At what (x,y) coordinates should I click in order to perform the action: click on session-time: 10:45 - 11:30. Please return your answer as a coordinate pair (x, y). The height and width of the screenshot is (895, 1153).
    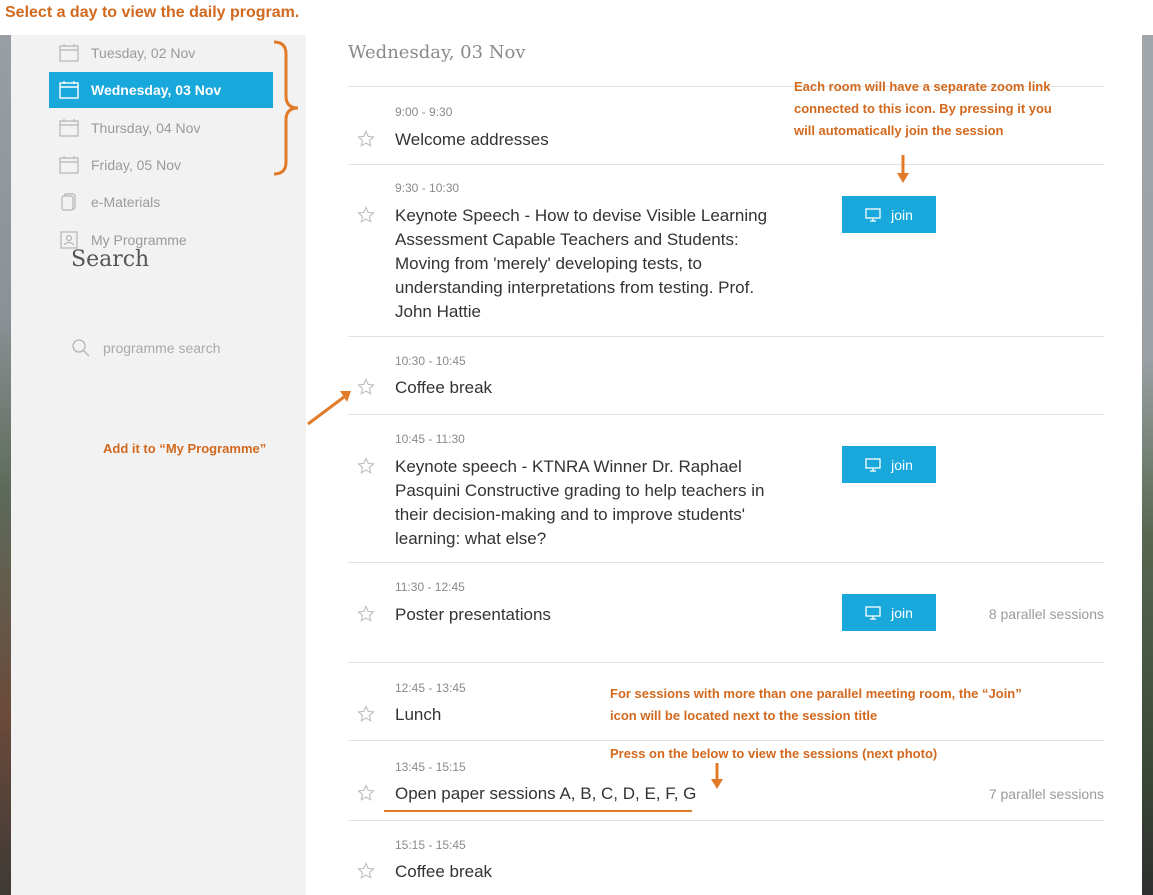
    Looking at the image, I should click on (430, 439).